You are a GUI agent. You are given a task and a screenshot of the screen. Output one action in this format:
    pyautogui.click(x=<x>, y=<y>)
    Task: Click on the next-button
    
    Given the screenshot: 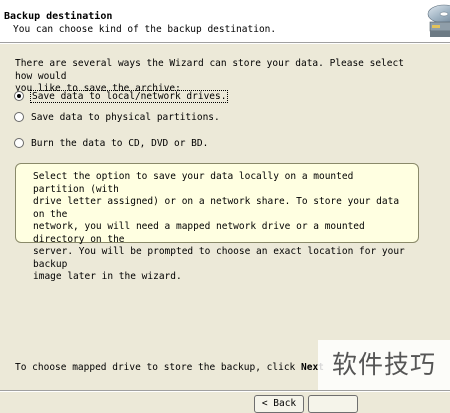 What is the action you would take?
    pyautogui.click(x=333, y=404)
    